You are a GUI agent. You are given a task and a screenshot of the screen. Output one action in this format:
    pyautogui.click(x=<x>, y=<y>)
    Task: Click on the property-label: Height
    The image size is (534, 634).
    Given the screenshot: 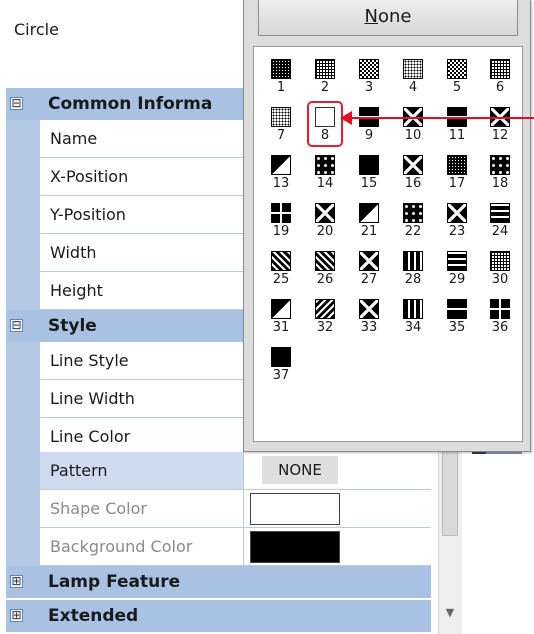 What is the action you would take?
    pyautogui.click(x=141, y=291)
    